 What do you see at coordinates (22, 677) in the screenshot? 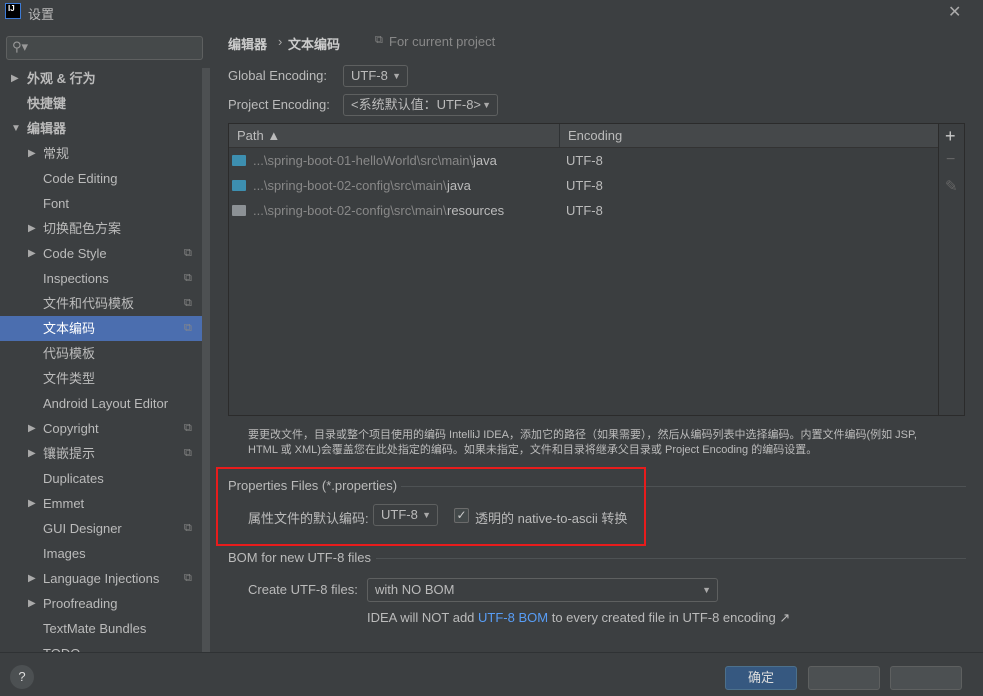
I see `help-button: ?` at bounding box center [22, 677].